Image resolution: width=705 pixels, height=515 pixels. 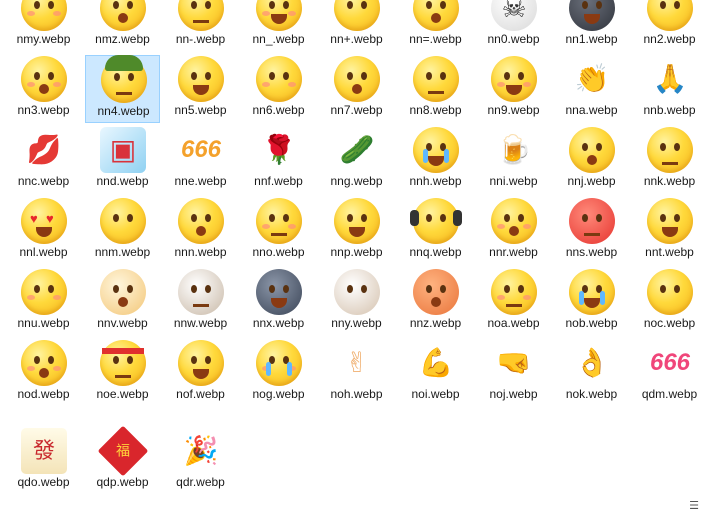 What do you see at coordinates (201, 149) in the screenshot?
I see `emoji-feature: 666` at bounding box center [201, 149].